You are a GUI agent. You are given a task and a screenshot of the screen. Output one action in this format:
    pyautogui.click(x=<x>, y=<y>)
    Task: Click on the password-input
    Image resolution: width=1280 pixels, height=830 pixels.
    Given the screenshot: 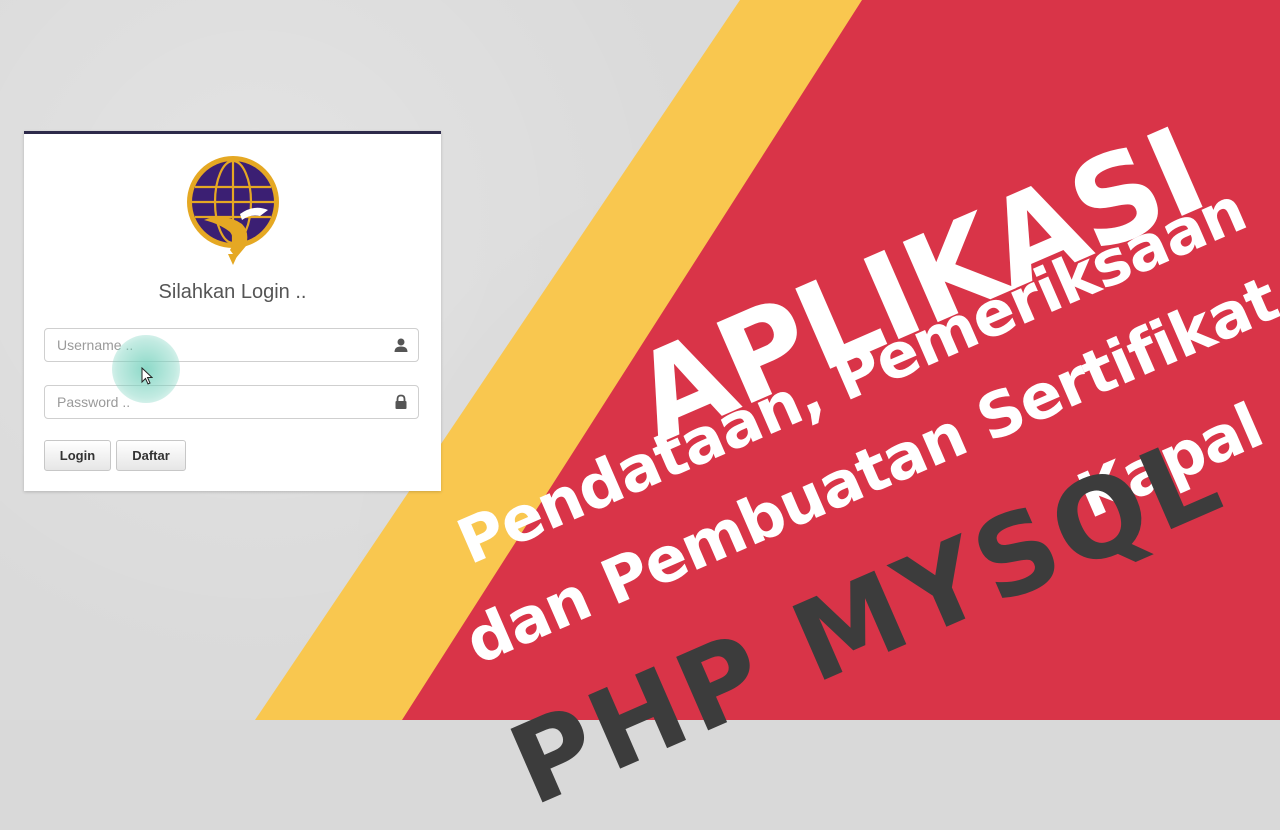 What is the action you would take?
    pyautogui.click(x=222, y=402)
    